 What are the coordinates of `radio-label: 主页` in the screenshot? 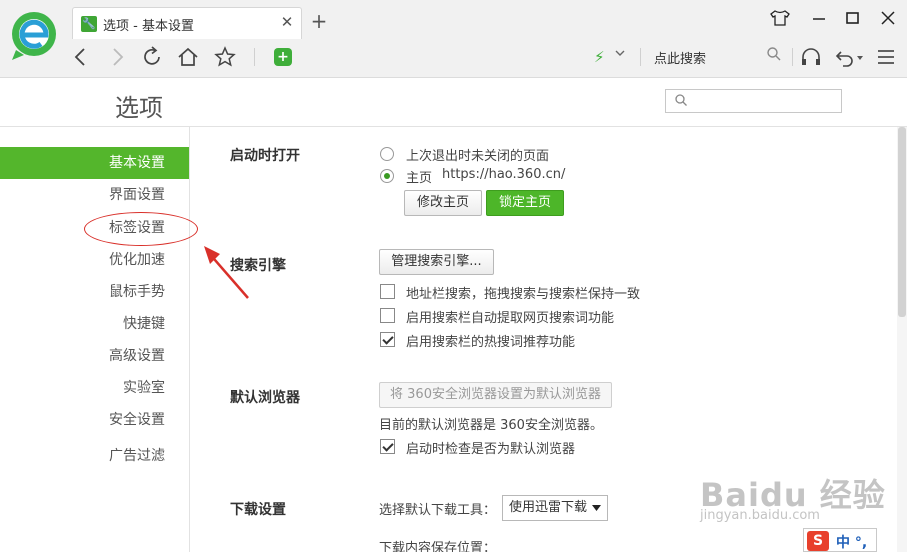 It's located at (419, 178).